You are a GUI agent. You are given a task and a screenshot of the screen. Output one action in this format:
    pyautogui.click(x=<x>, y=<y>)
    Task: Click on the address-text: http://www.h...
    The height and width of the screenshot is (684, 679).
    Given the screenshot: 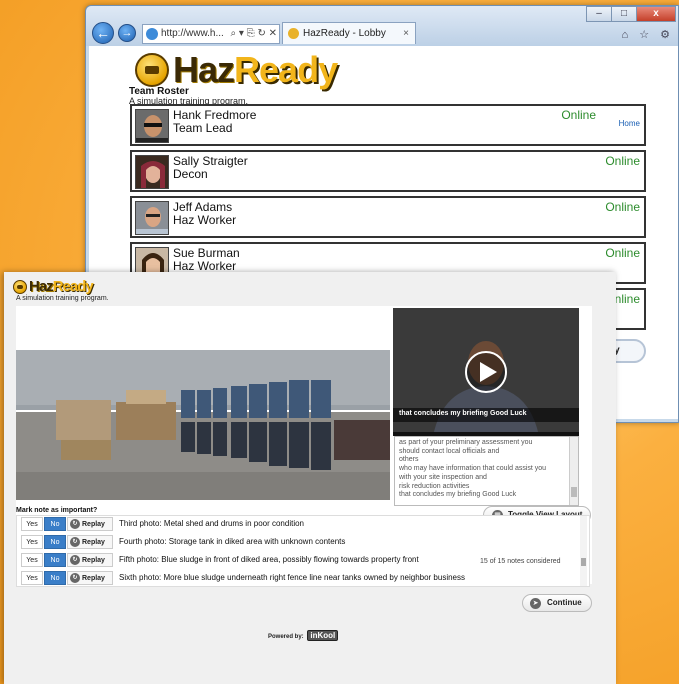 What is the action you would take?
    pyautogui.click(x=192, y=33)
    